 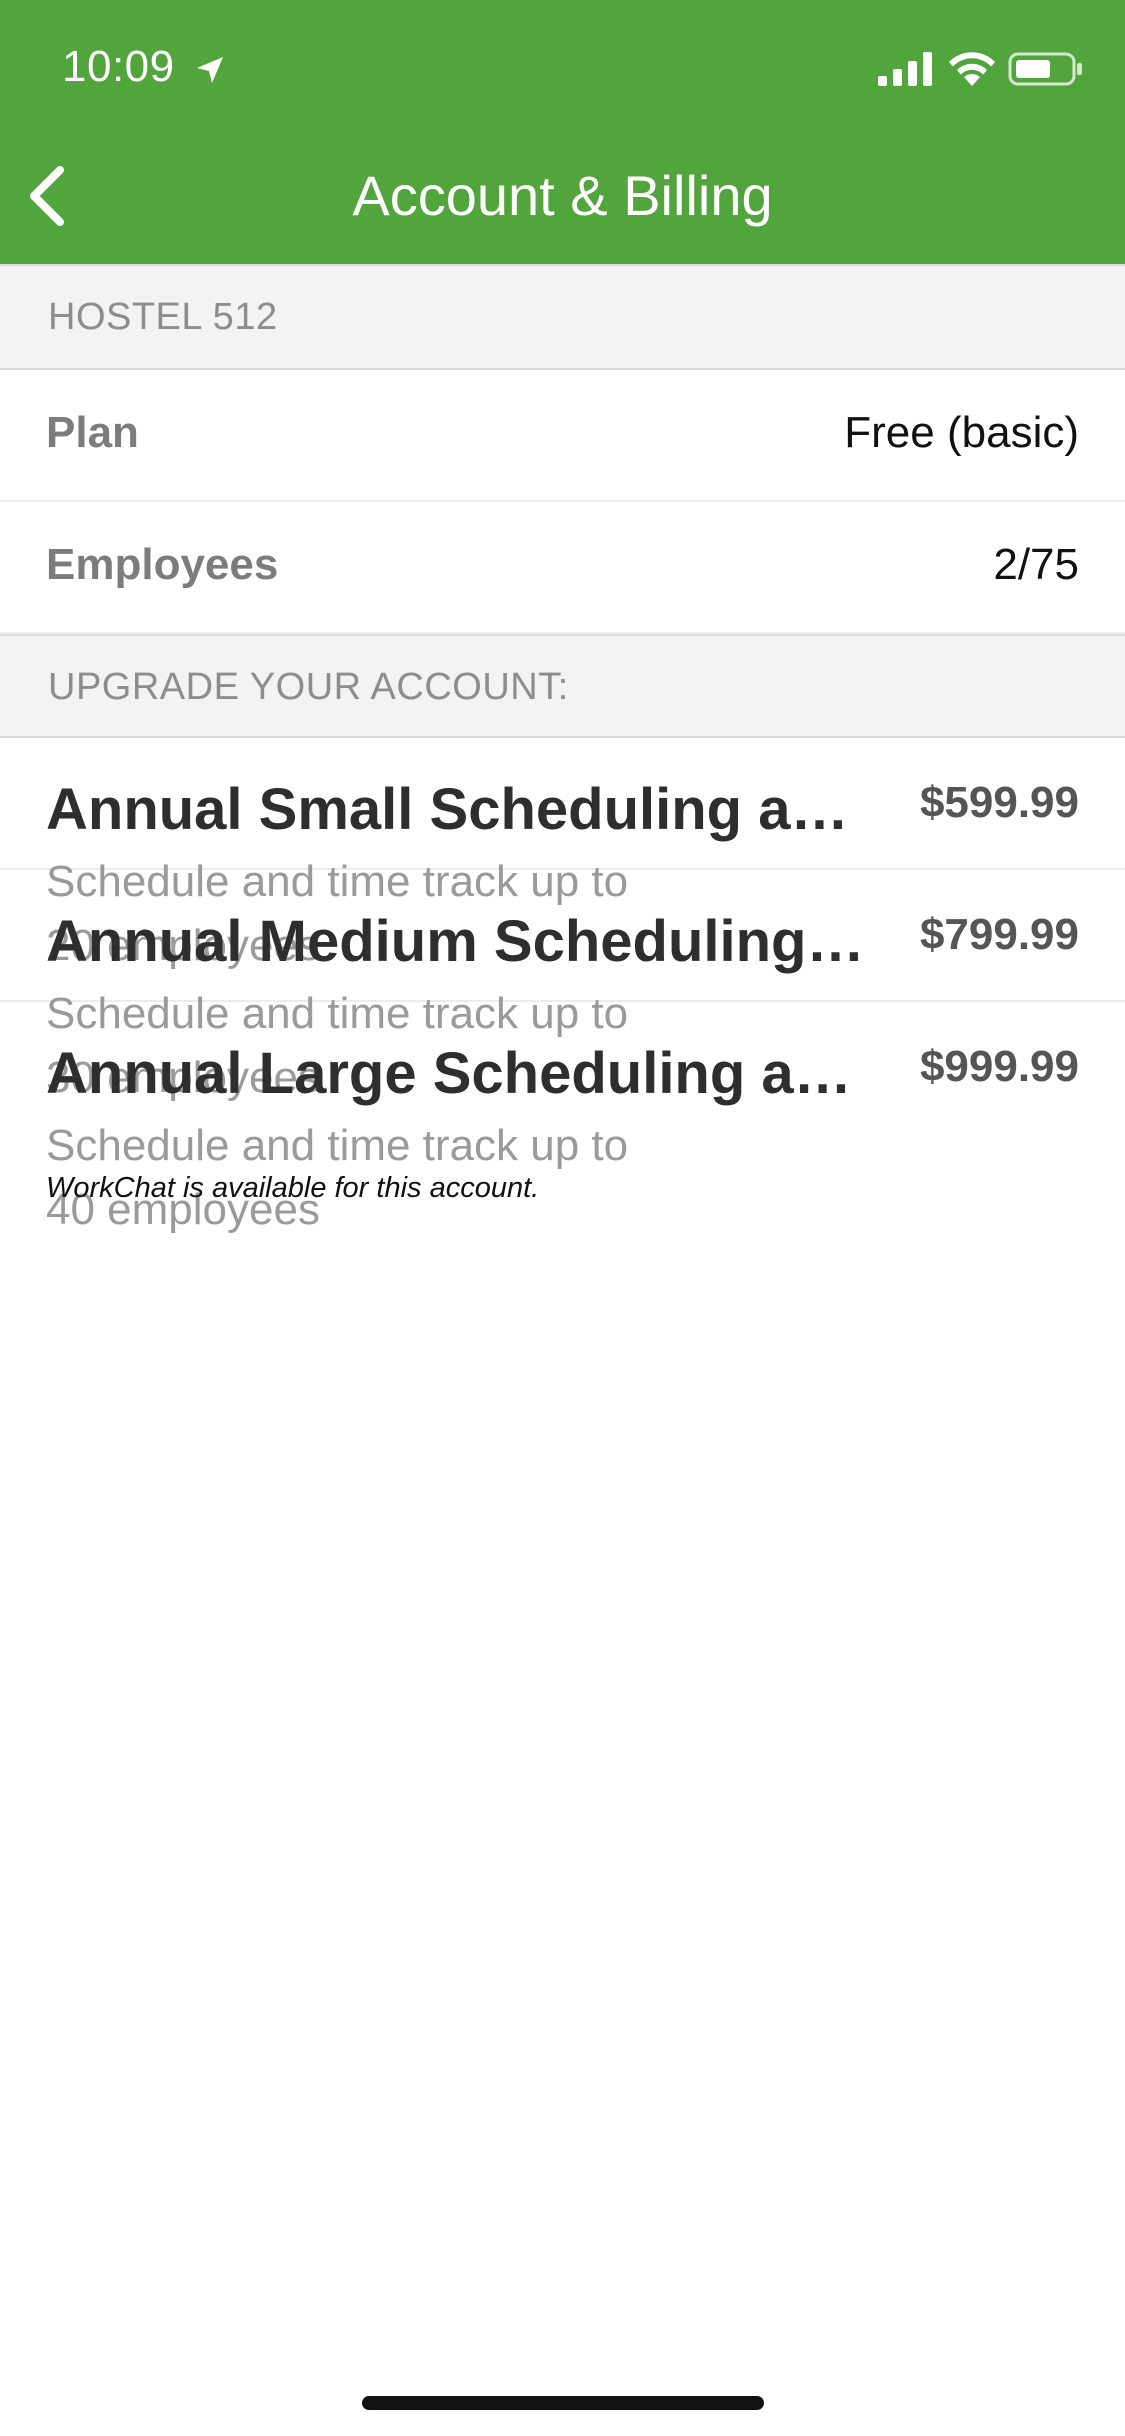 What do you see at coordinates (308, 687) in the screenshot?
I see `upgrade-section-title: UPGRADE YOUR ACCOUNT:` at bounding box center [308, 687].